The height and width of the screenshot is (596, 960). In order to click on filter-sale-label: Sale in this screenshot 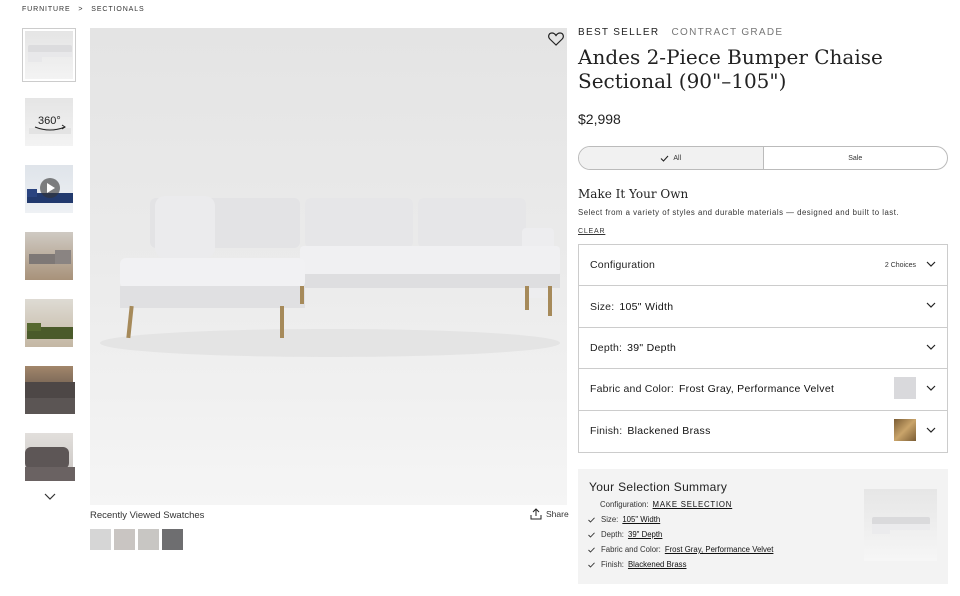, I will do `click(855, 158)`.